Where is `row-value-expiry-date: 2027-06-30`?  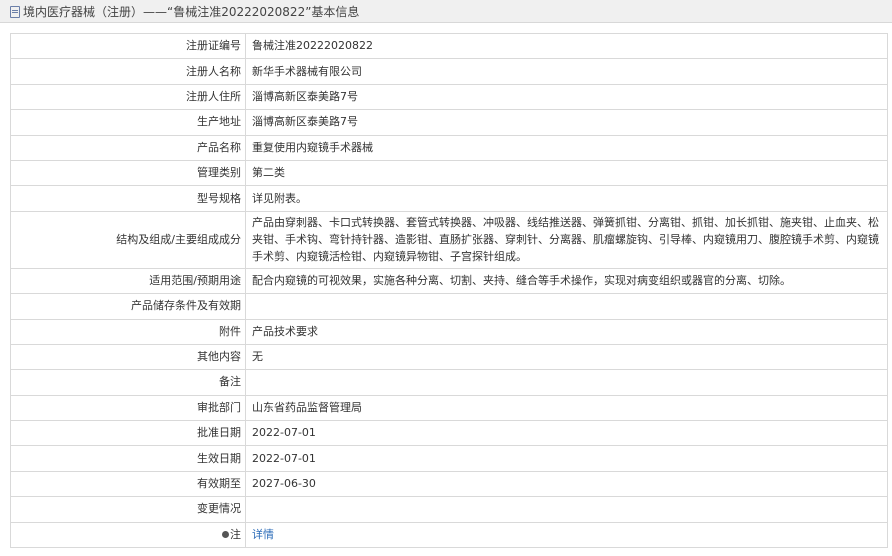
row-value-expiry-date: 2027-06-30 is located at coordinates (566, 484).